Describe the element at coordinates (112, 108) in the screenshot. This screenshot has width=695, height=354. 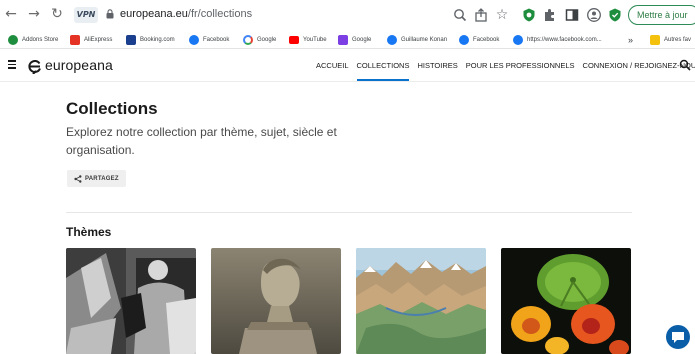
I see `page-title: Collections` at that location.